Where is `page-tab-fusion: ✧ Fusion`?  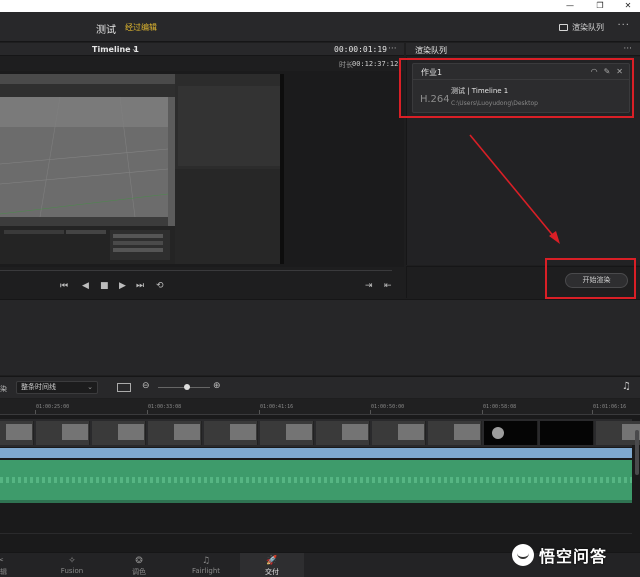 page-tab-fusion: ✧ Fusion is located at coordinates (72, 565).